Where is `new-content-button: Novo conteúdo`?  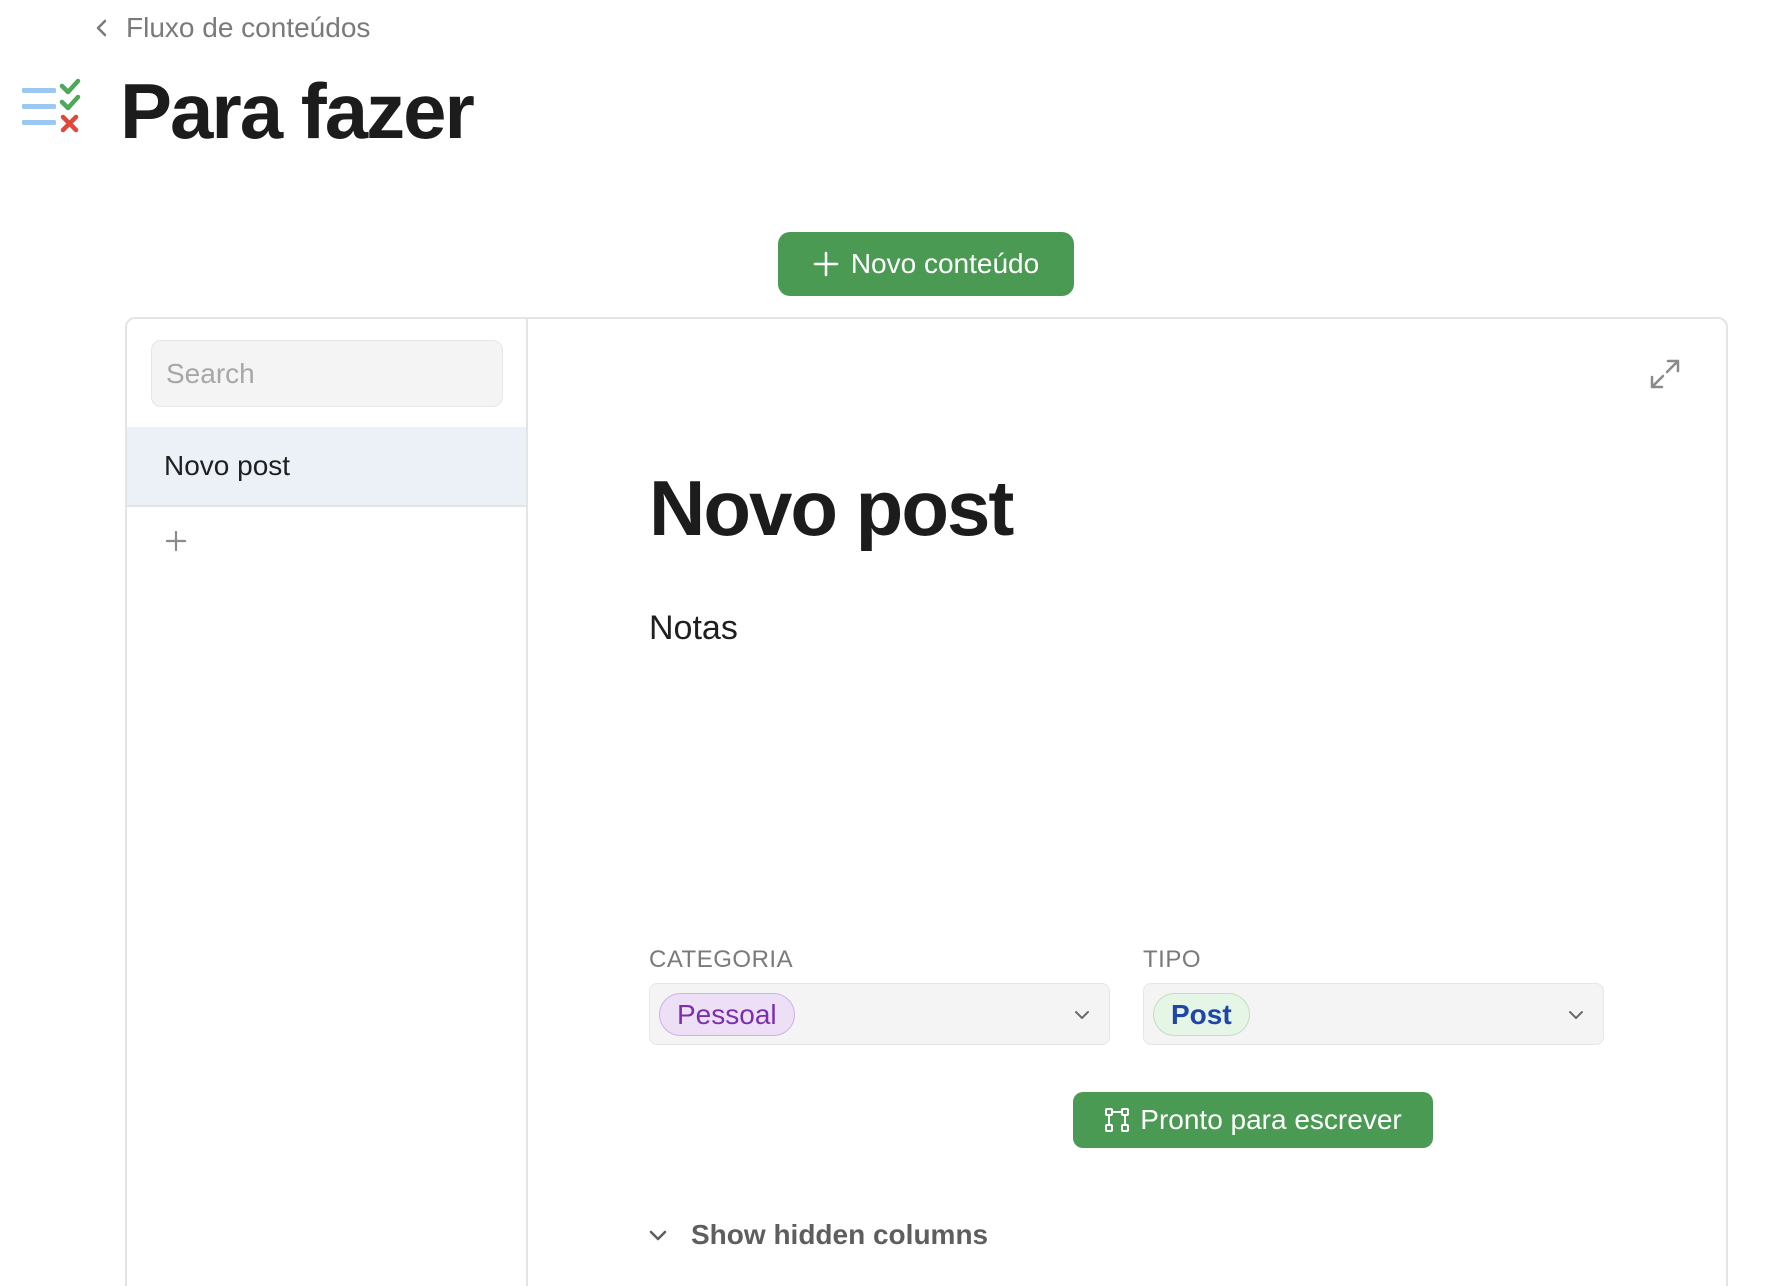
new-content-button: Novo conteúdo is located at coordinates (926, 264).